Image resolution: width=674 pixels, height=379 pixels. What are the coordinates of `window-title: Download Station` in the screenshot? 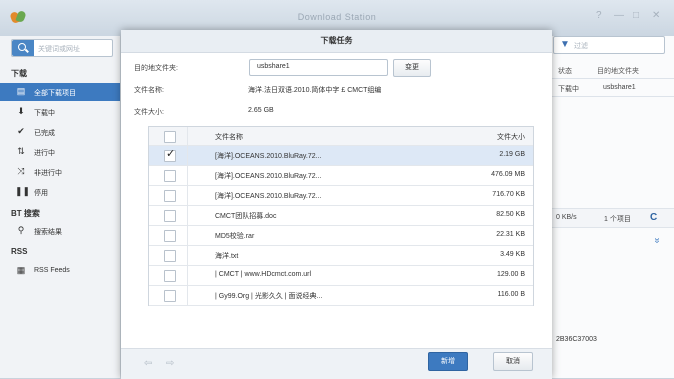 It's located at (337, 17).